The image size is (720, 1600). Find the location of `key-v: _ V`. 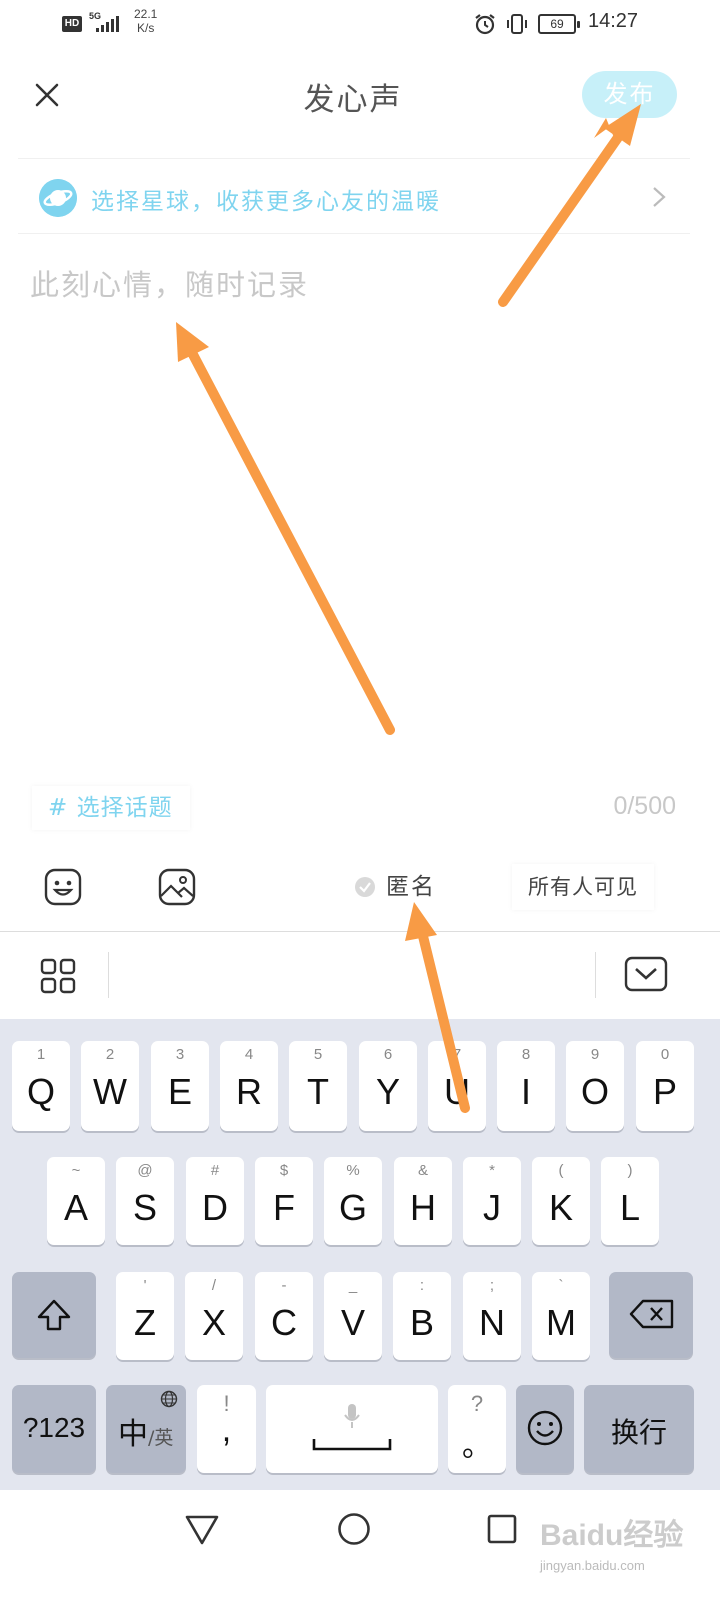

key-v: _ V is located at coordinates (353, 1316).